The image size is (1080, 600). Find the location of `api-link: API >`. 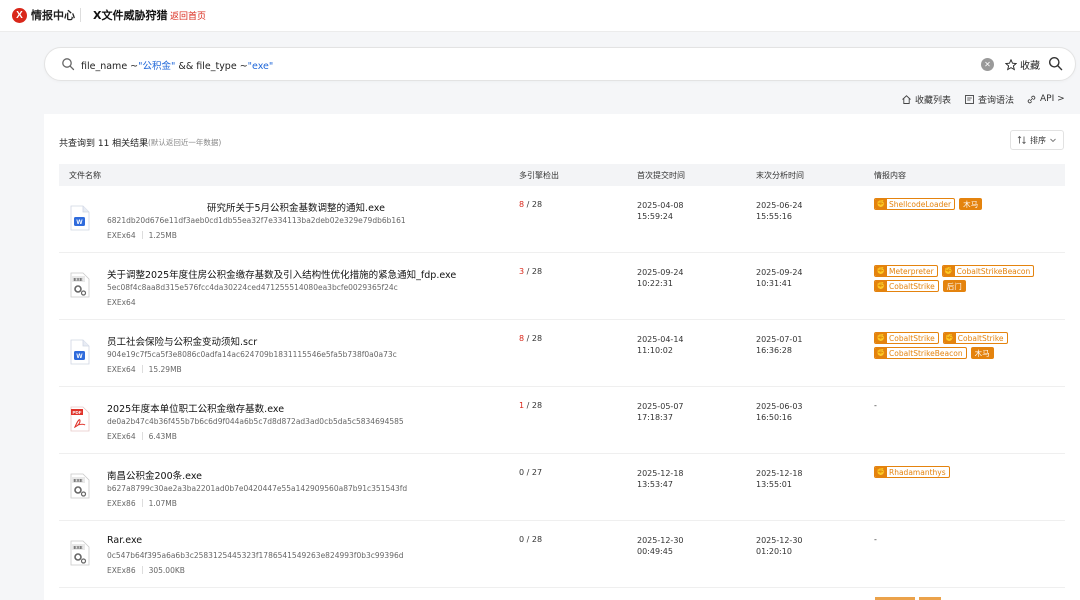

api-link: API > is located at coordinates (1045, 99).